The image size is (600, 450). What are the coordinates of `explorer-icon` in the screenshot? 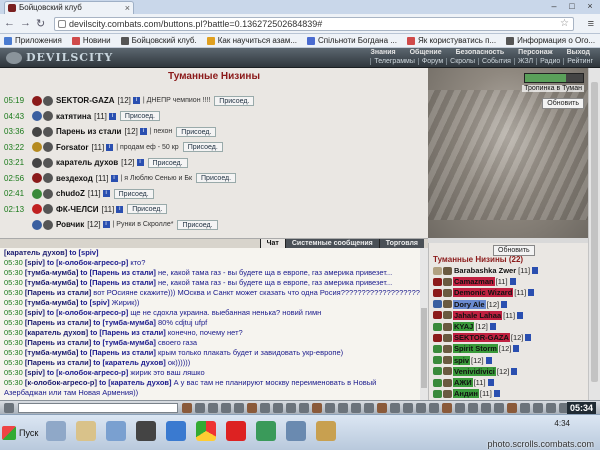 It's located at (56, 431).